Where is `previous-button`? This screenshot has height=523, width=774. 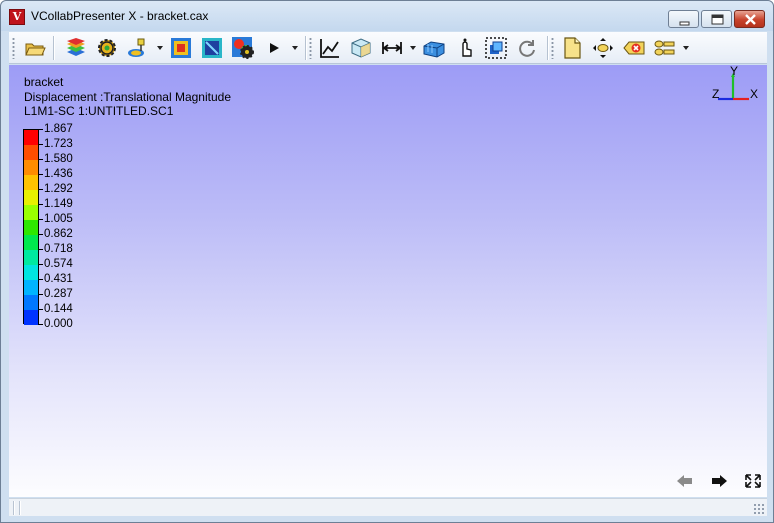
previous-button is located at coordinates (685, 481).